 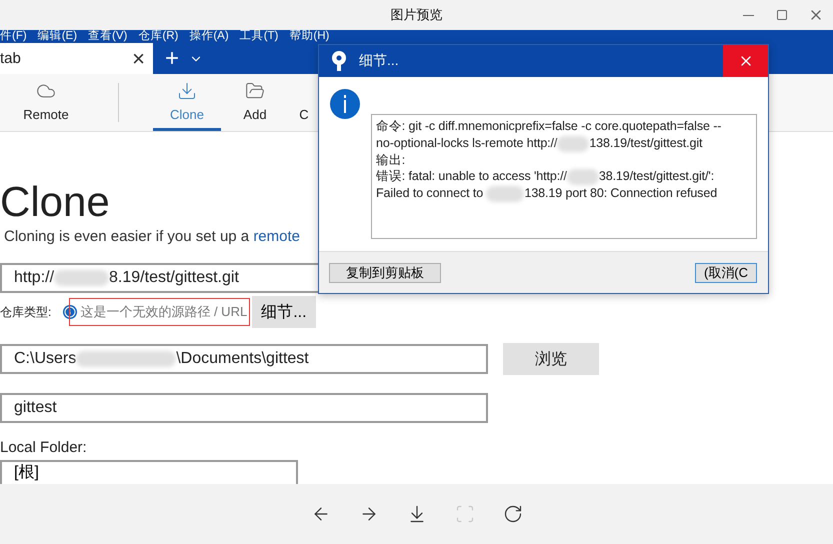 What do you see at coordinates (10, 59) in the screenshot?
I see `tab-label: tab` at bounding box center [10, 59].